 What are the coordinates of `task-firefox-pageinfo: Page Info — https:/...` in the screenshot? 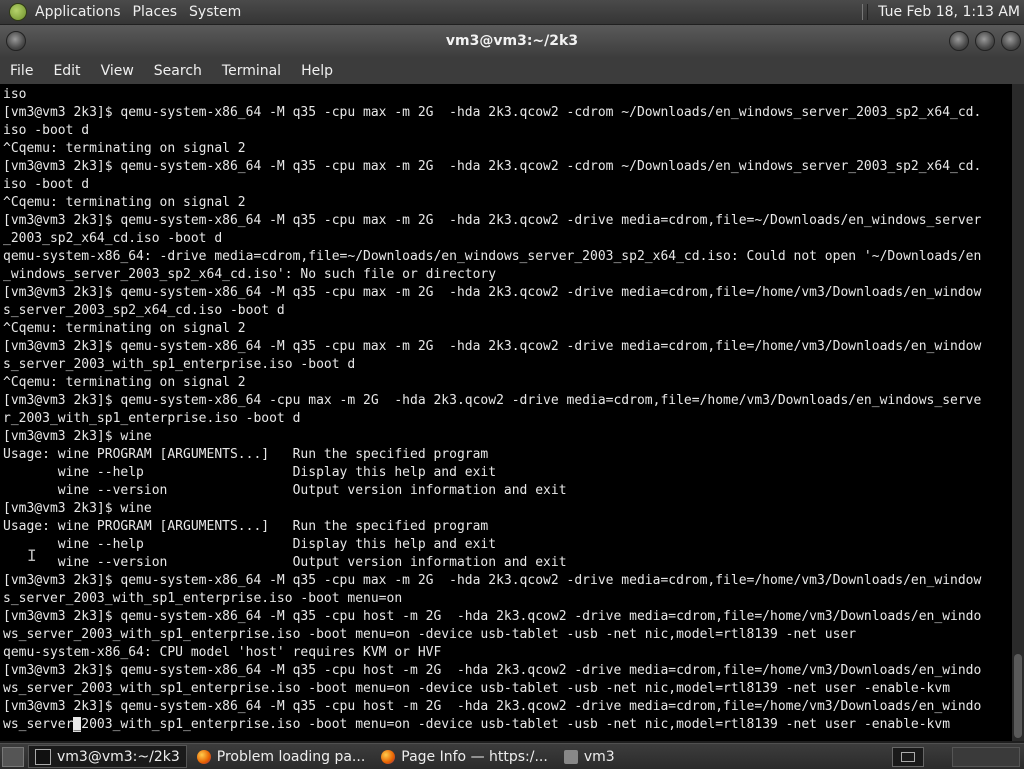 It's located at (464, 756).